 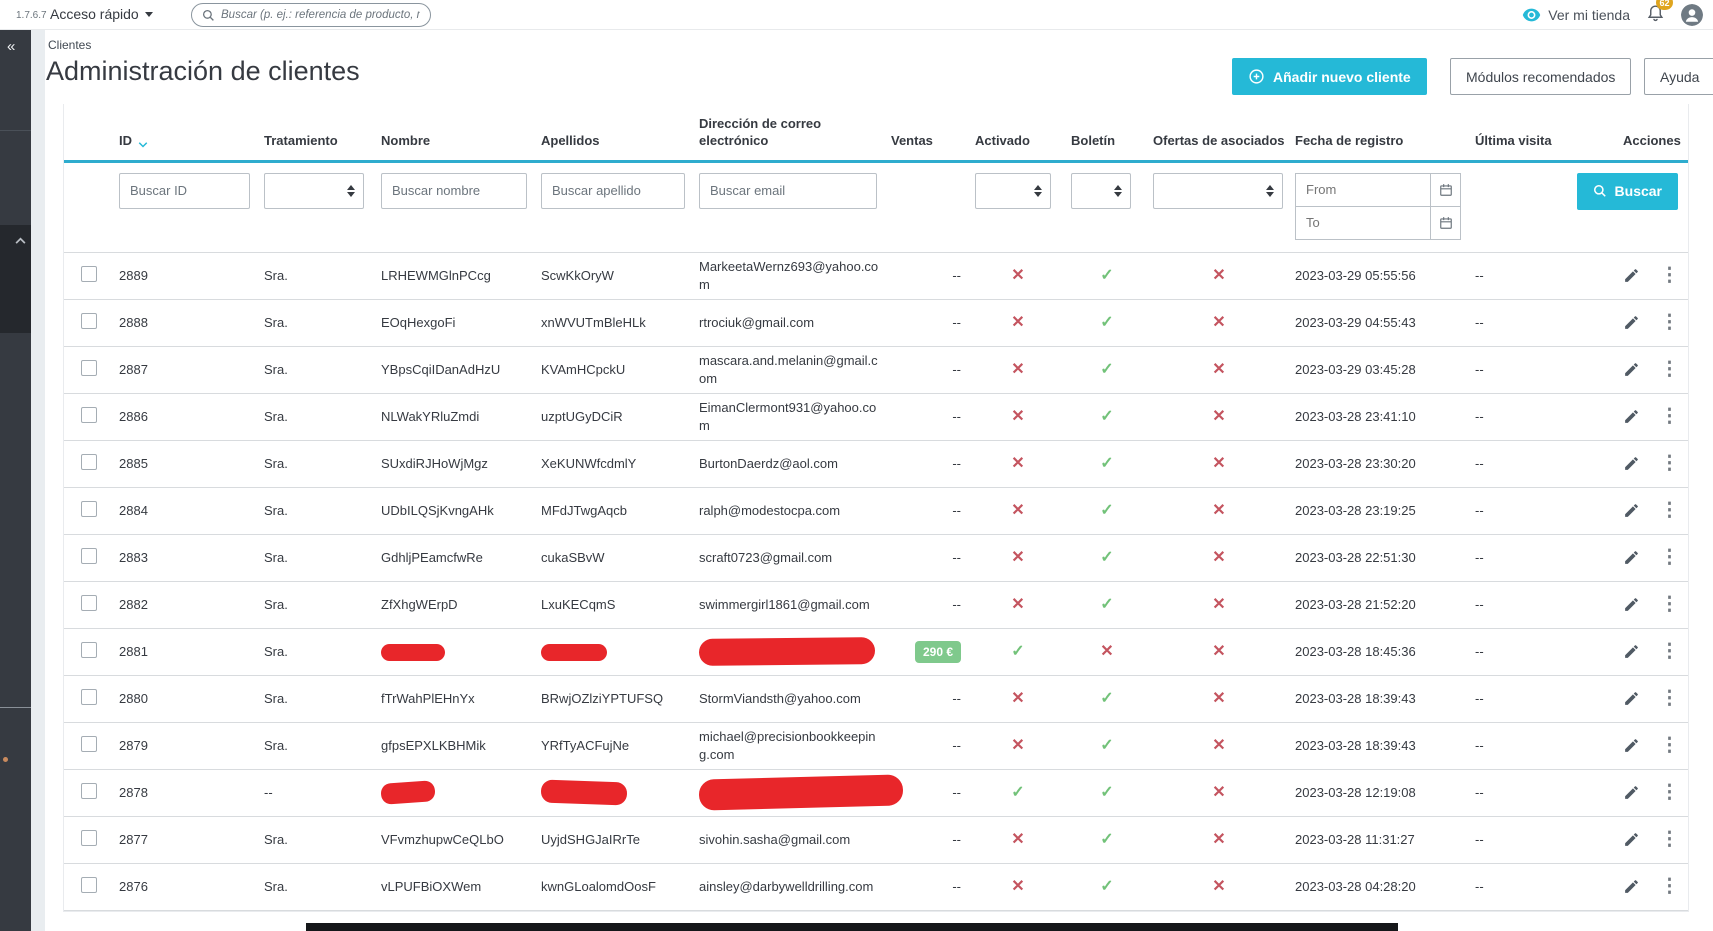 What do you see at coordinates (314, 190) in the screenshot?
I see `filter-treatment-select` at bounding box center [314, 190].